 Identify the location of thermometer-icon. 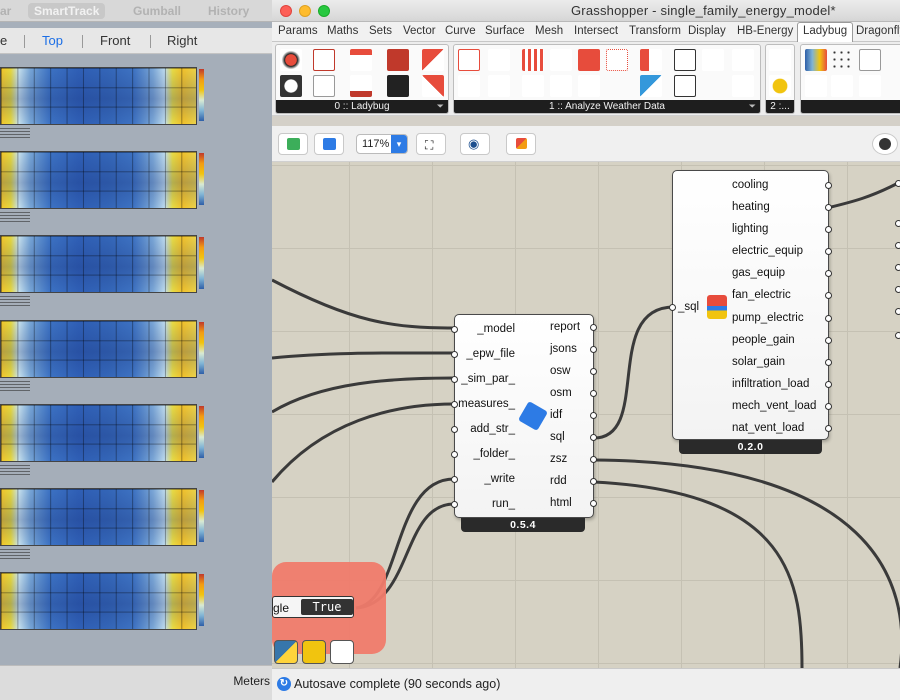
(651, 60).